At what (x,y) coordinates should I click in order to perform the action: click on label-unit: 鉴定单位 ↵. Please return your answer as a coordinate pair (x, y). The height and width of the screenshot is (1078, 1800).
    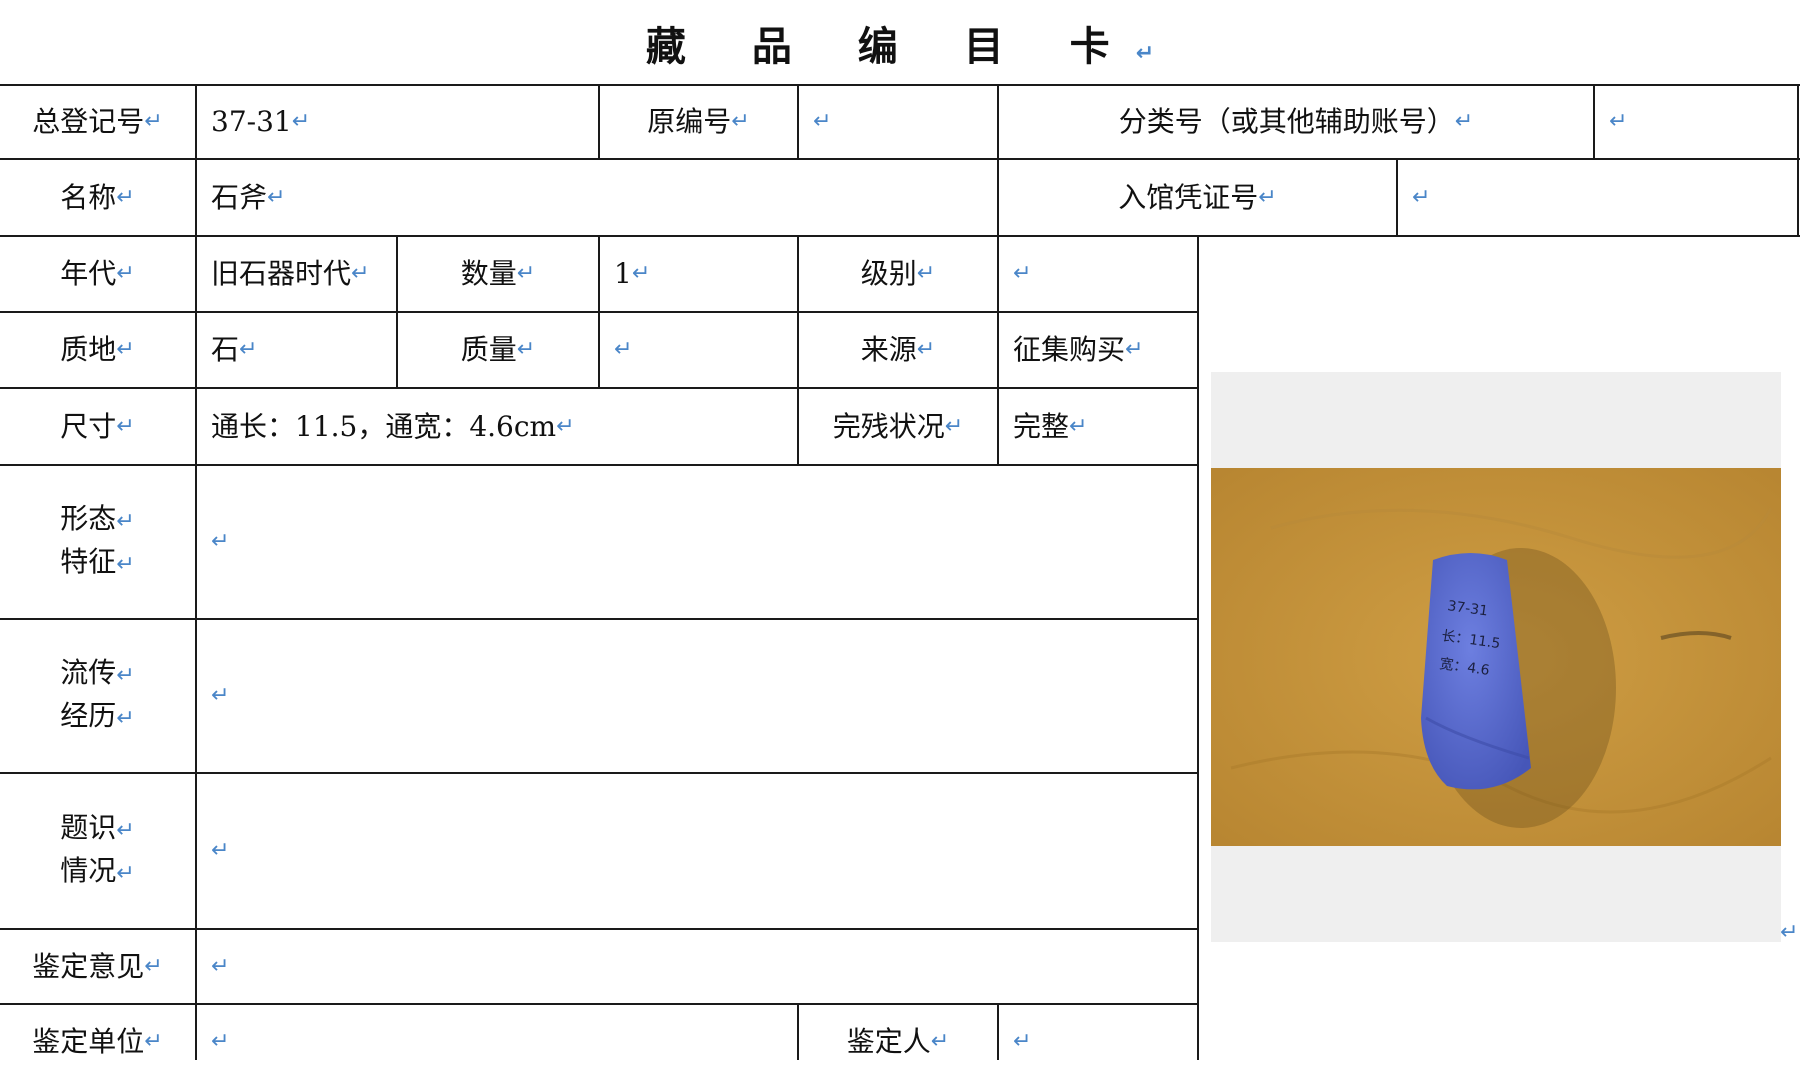
    Looking at the image, I should click on (97, 1041).